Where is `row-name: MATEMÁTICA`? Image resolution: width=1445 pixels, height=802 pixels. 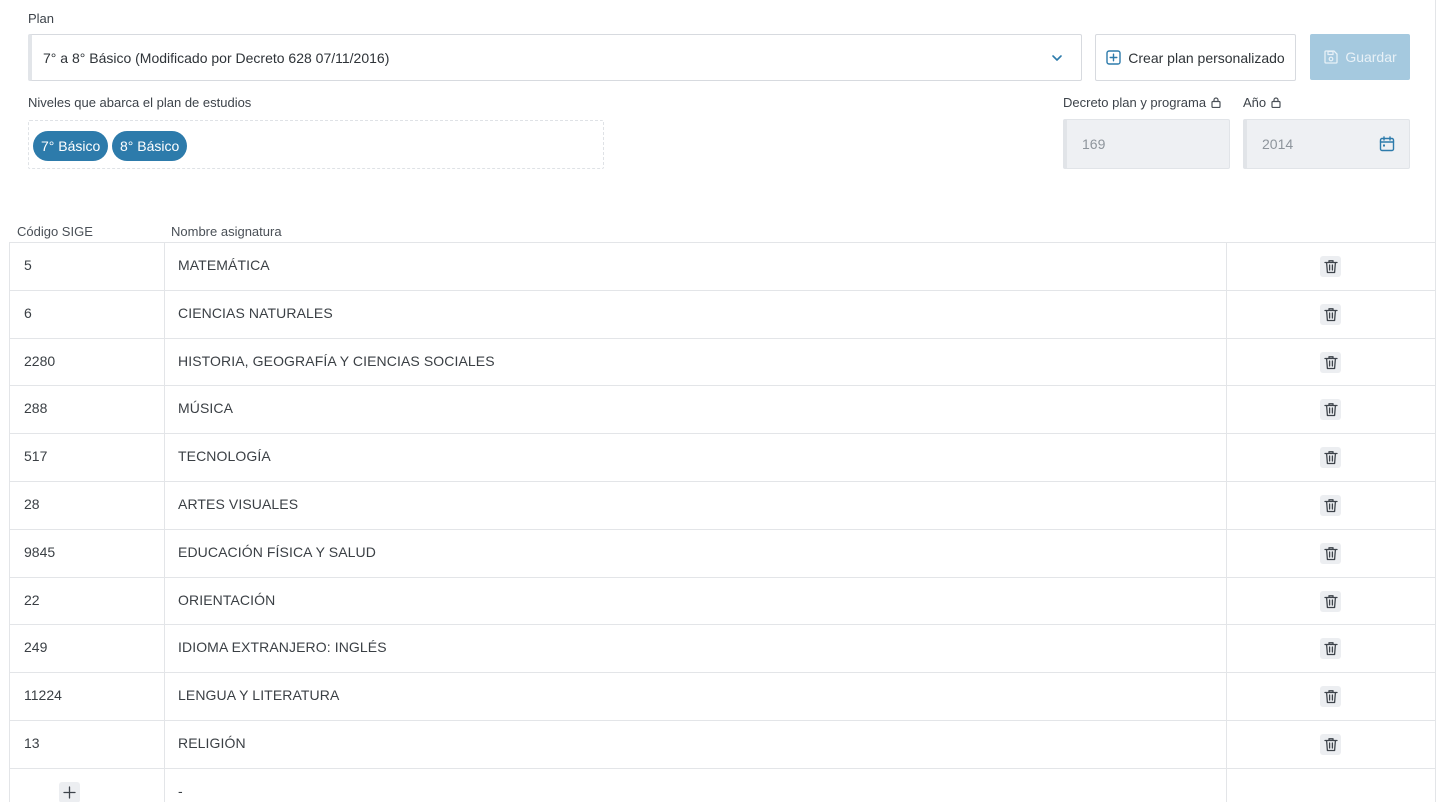 row-name: MATEMÁTICA is located at coordinates (224, 265).